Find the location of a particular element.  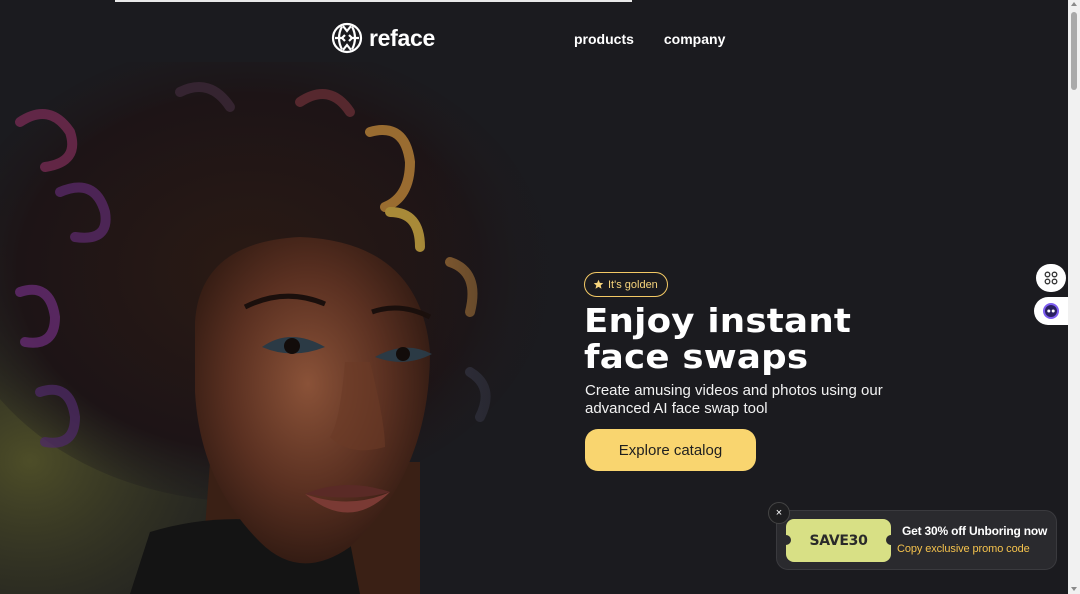

page-scrollbar is located at coordinates (1074, 297).